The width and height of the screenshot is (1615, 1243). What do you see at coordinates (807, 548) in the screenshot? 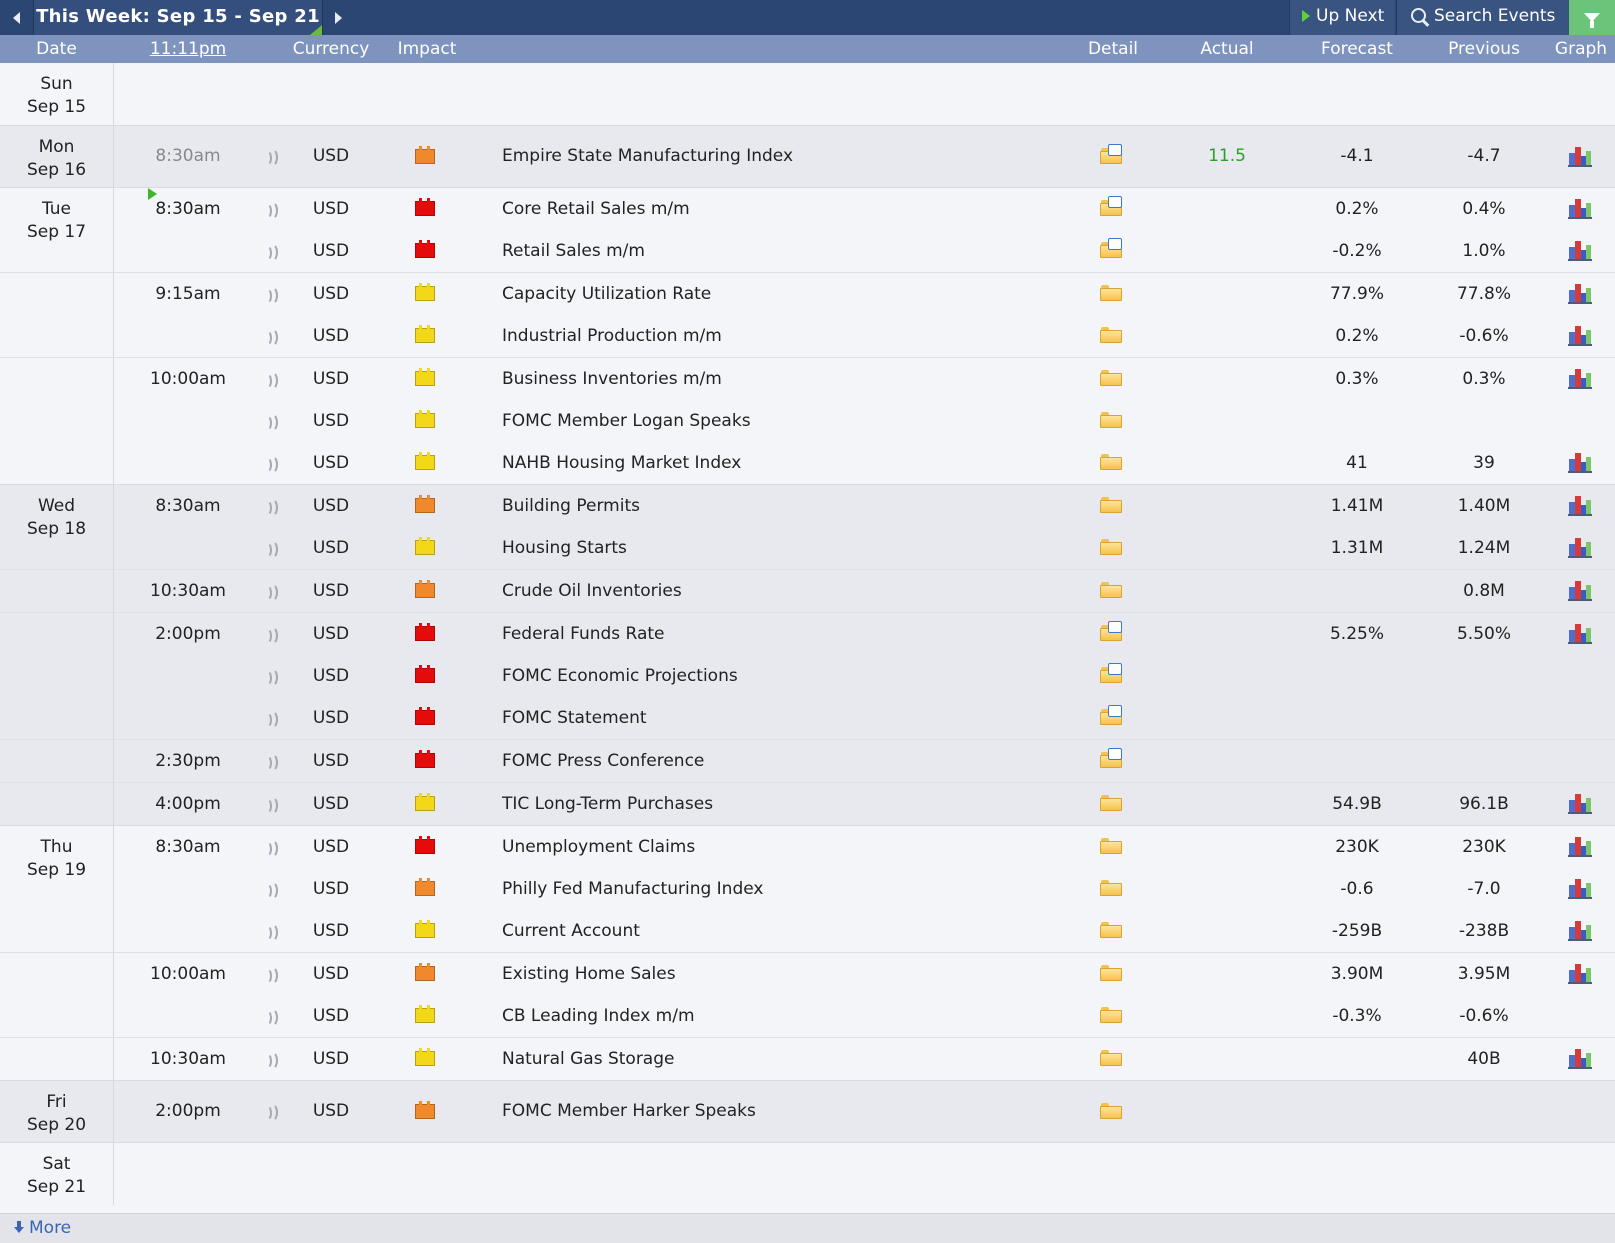
I see `event-row: USD Housing Starts 1.31M 1.24M` at bounding box center [807, 548].